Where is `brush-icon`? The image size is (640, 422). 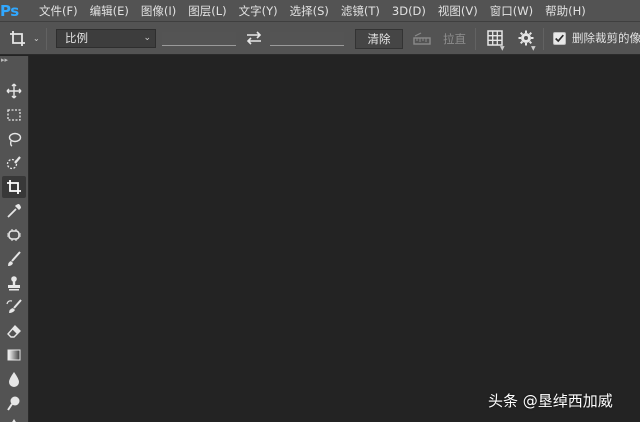 brush-icon is located at coordinates (14, 258).